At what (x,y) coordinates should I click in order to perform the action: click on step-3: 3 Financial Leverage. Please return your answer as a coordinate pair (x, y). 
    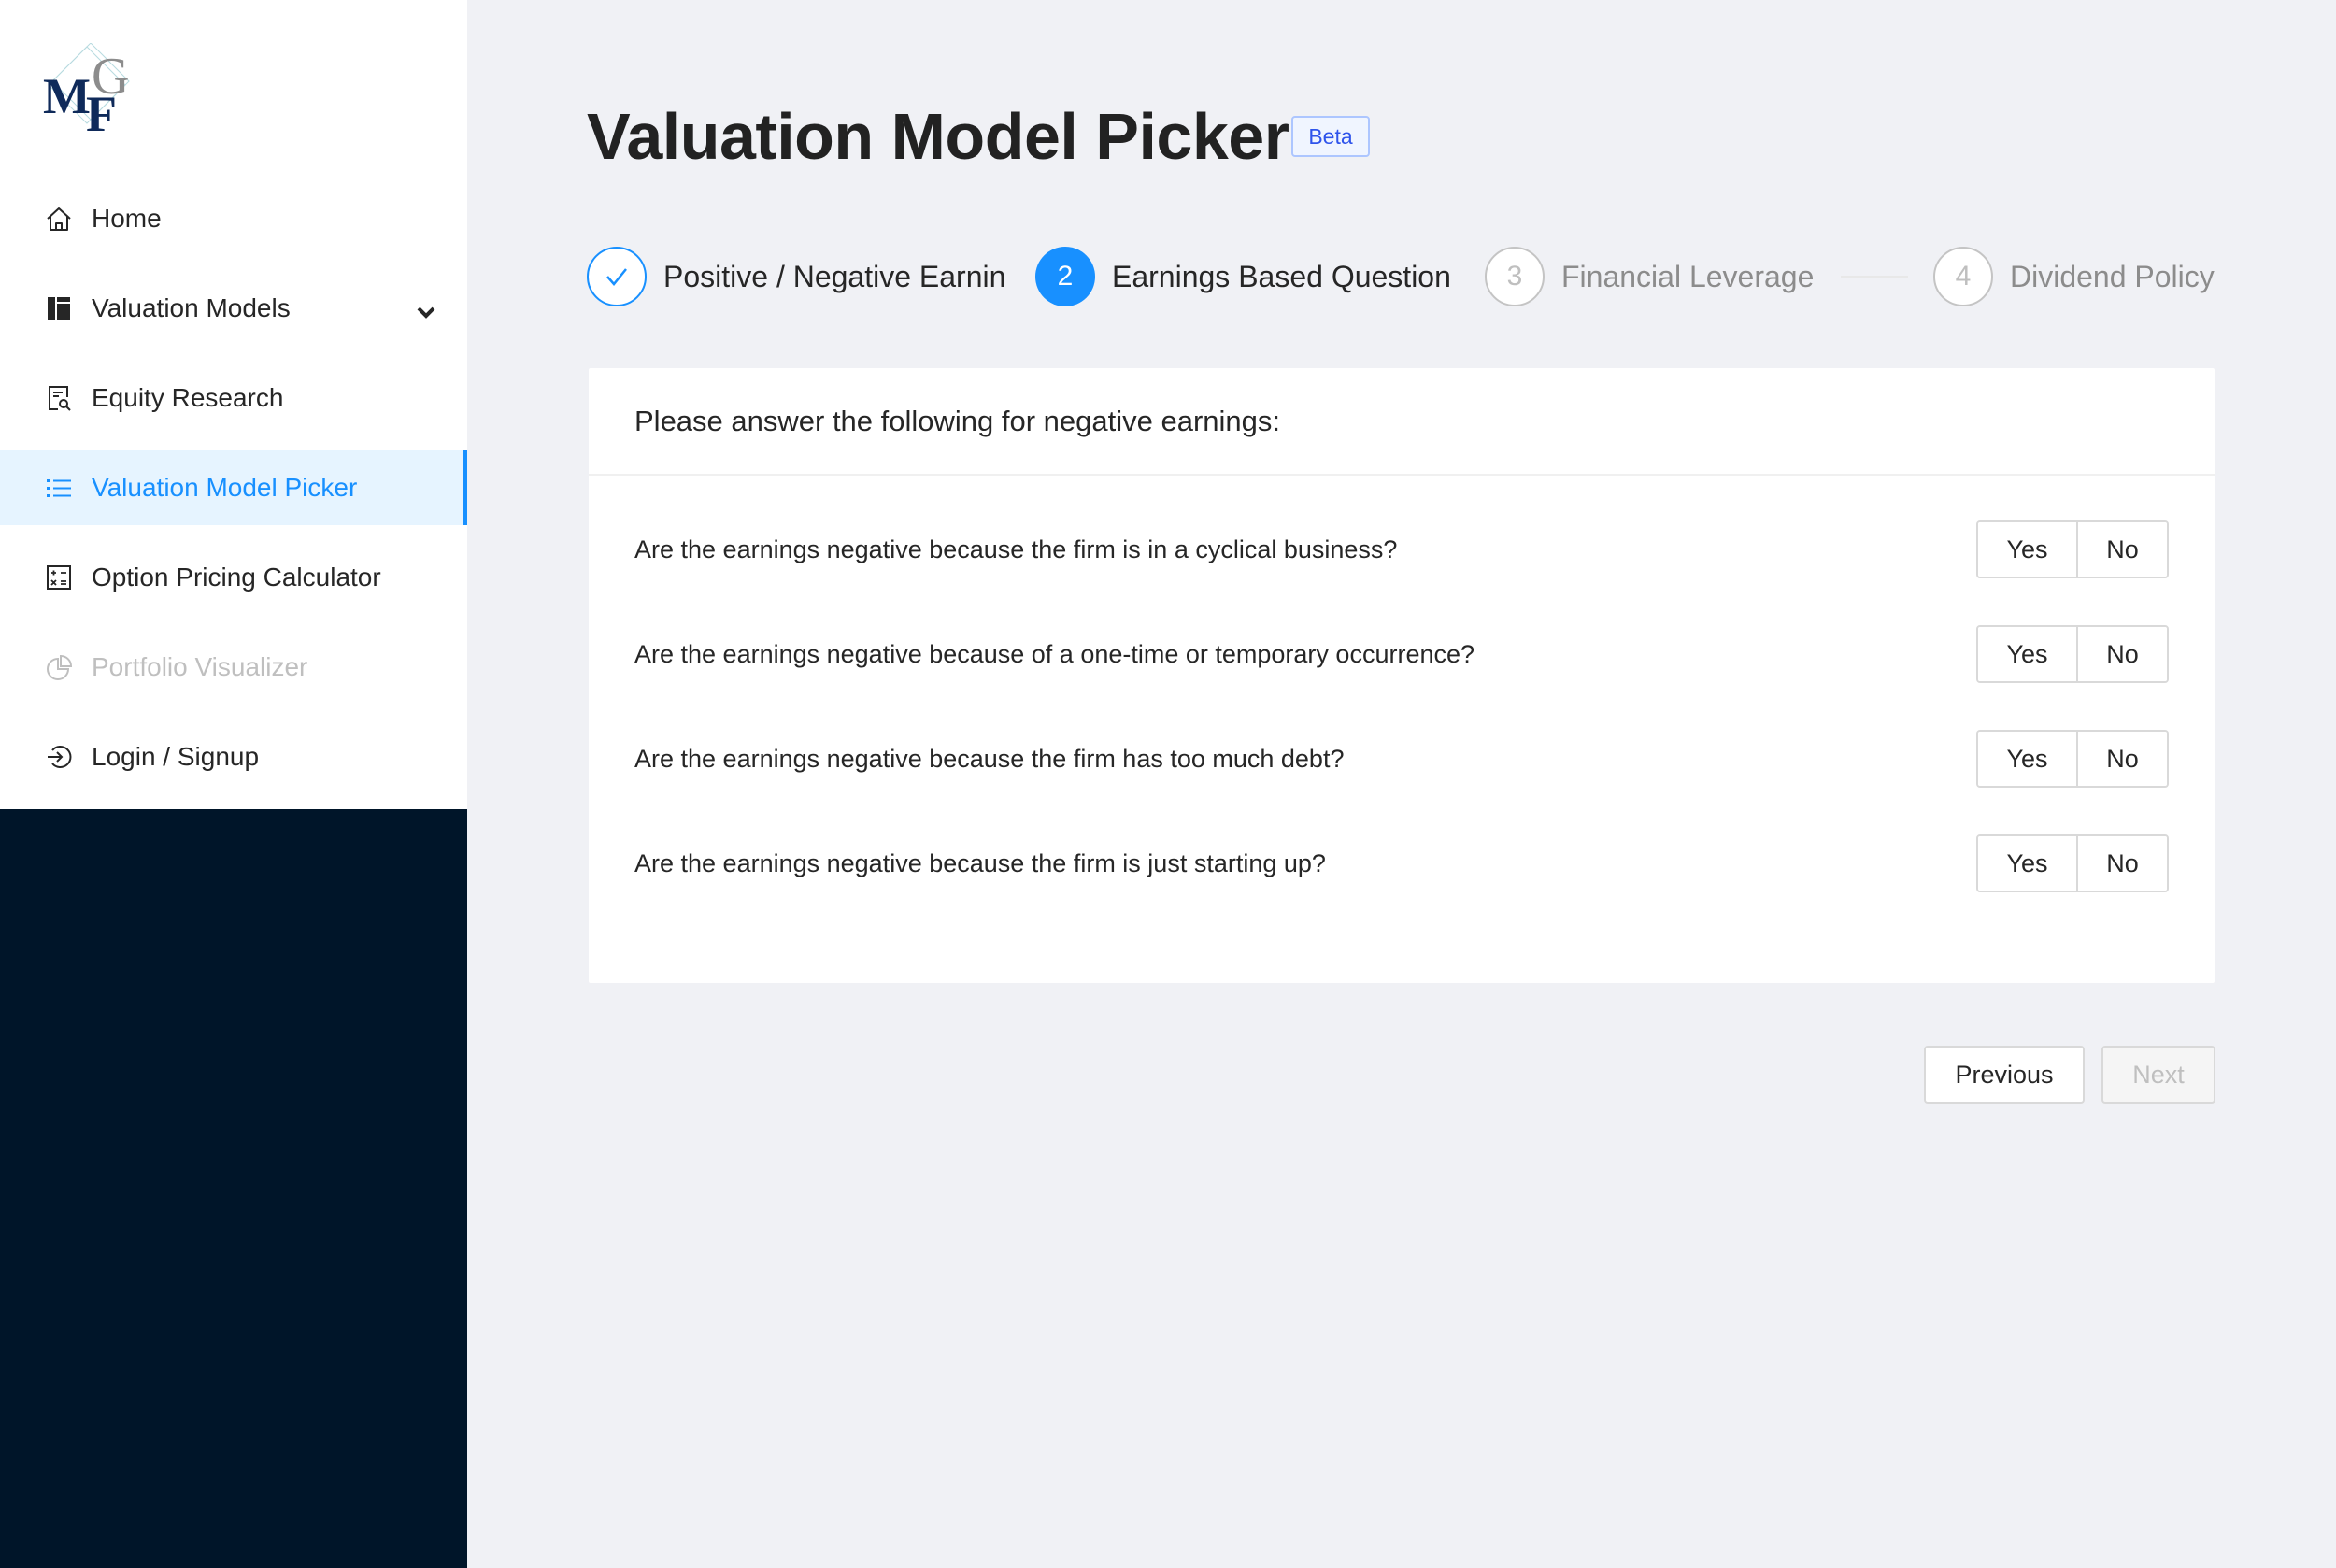
    Looking at the image, I should click on (1649, 277).